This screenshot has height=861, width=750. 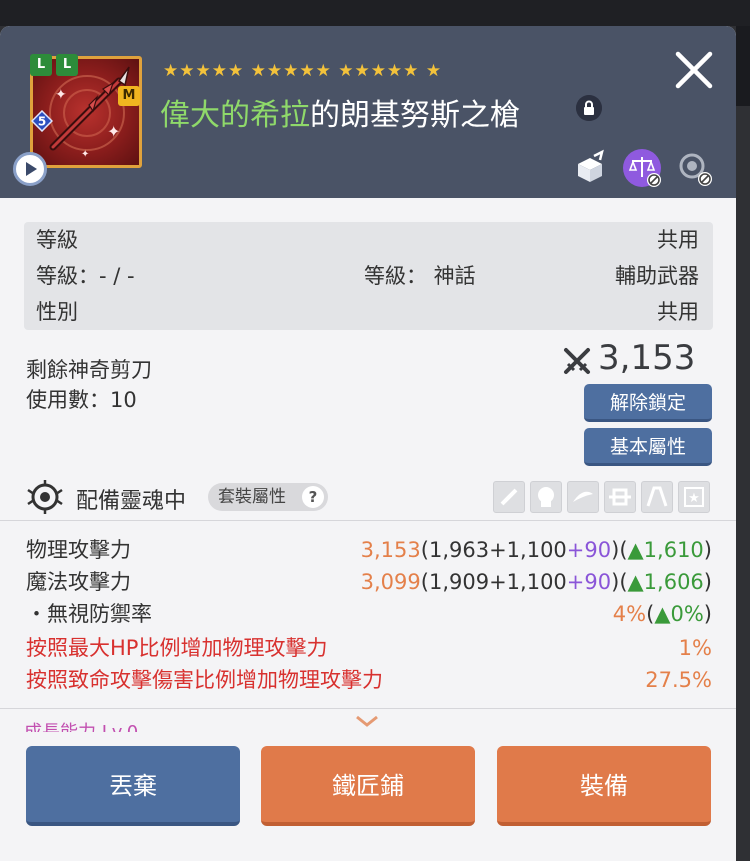 I want to click on scissors-label: 剩餘神奇剪刀, so click(x=89, y=370).